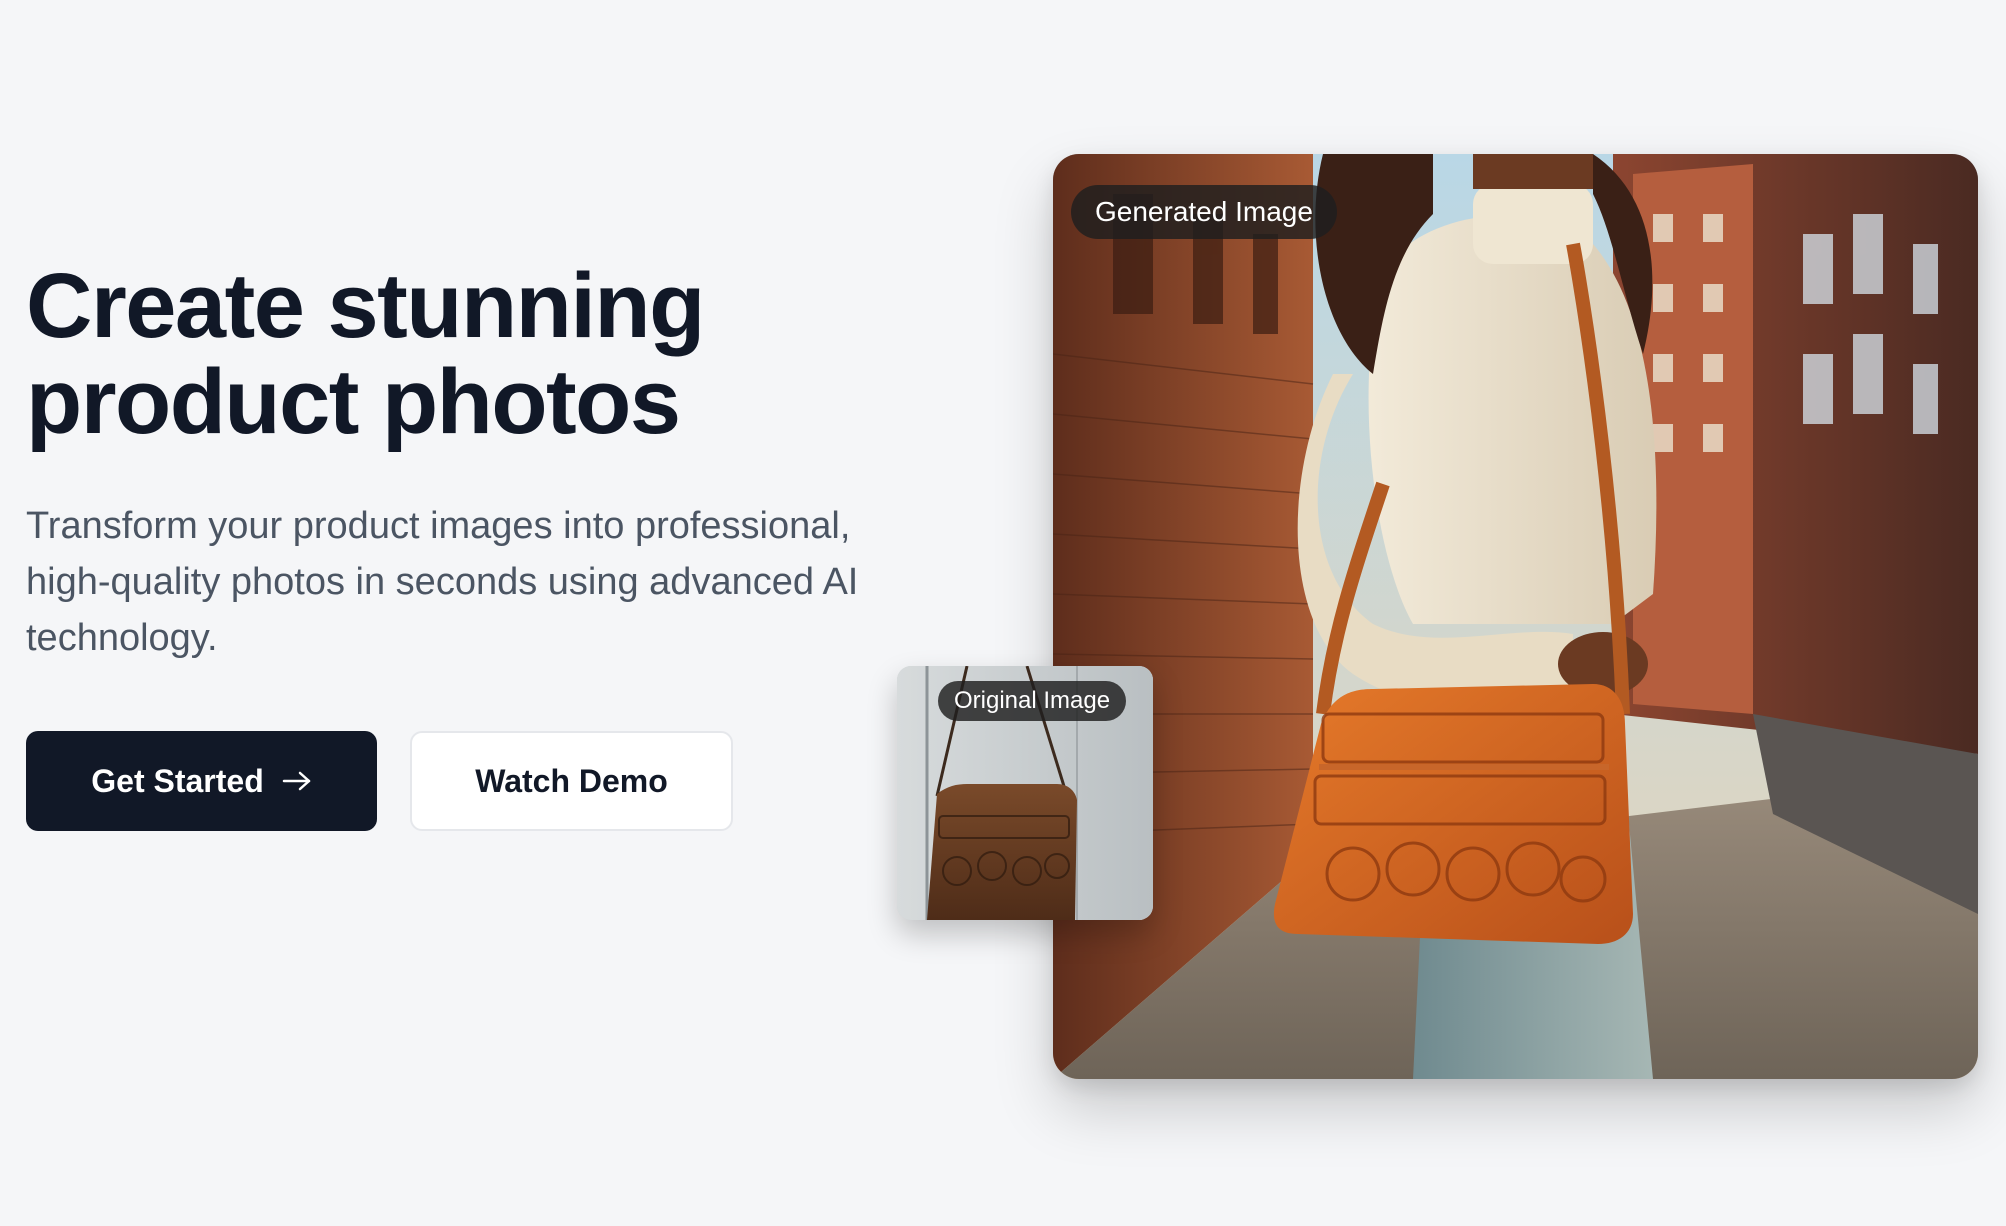 The image size is (2006, 1226). What do you see at coordinates (353, 402) in the screenshot?
I see `headline-line-2: product photos` at bounding box center [353, 402].